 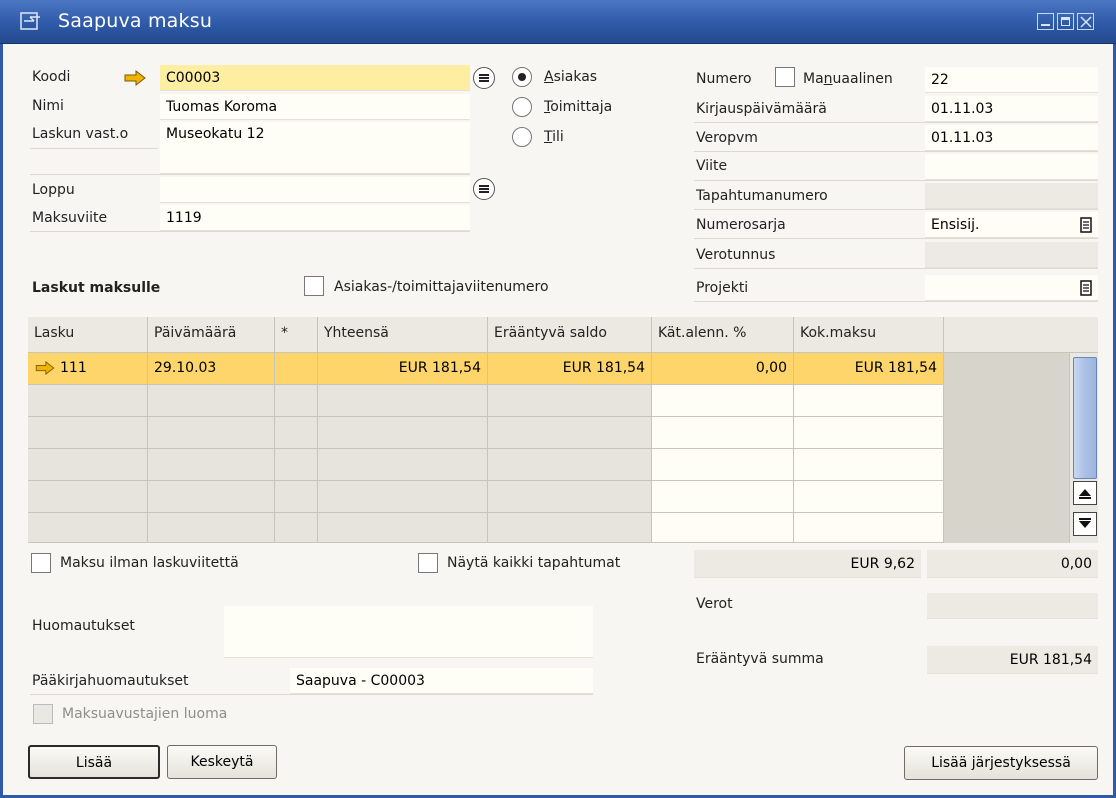 I want to click on title-bar: Saapuva maksu, so click(x=558, y=22).